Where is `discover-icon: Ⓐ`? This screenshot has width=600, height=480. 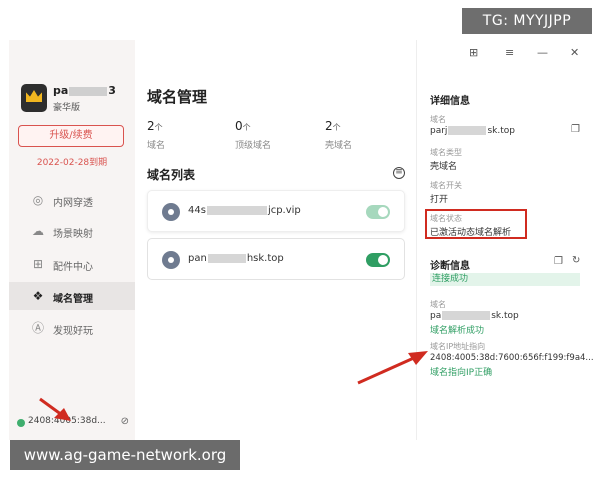 discover-icon: Ⓐ is located at coordinates (37, 328).